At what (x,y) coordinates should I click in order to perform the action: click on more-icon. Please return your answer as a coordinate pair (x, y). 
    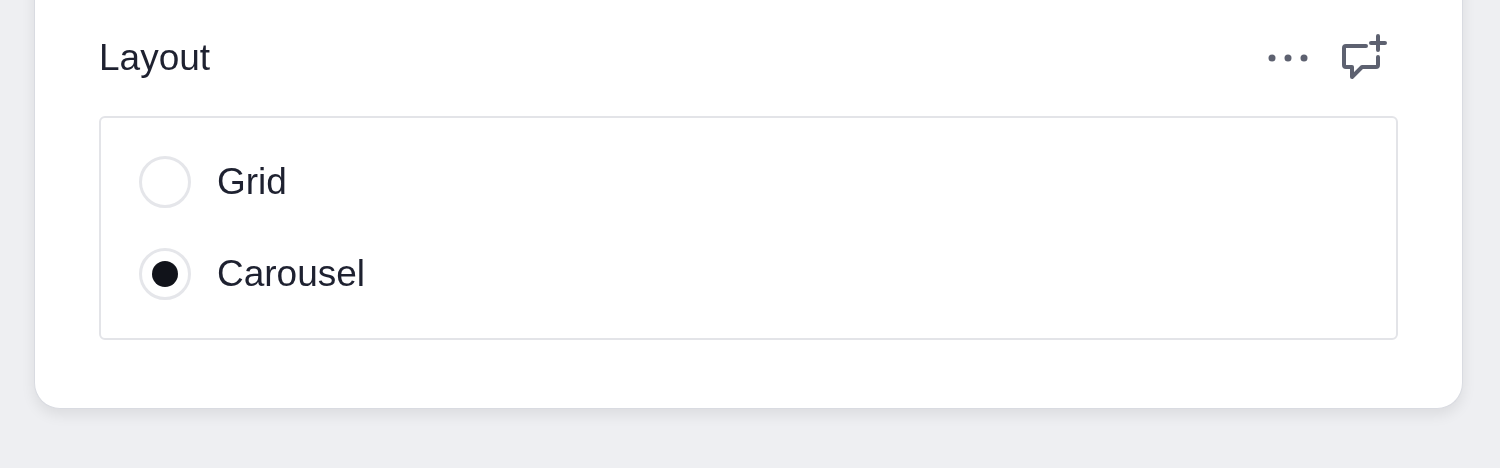
    Looking at the image, I should click on (1288, 58).